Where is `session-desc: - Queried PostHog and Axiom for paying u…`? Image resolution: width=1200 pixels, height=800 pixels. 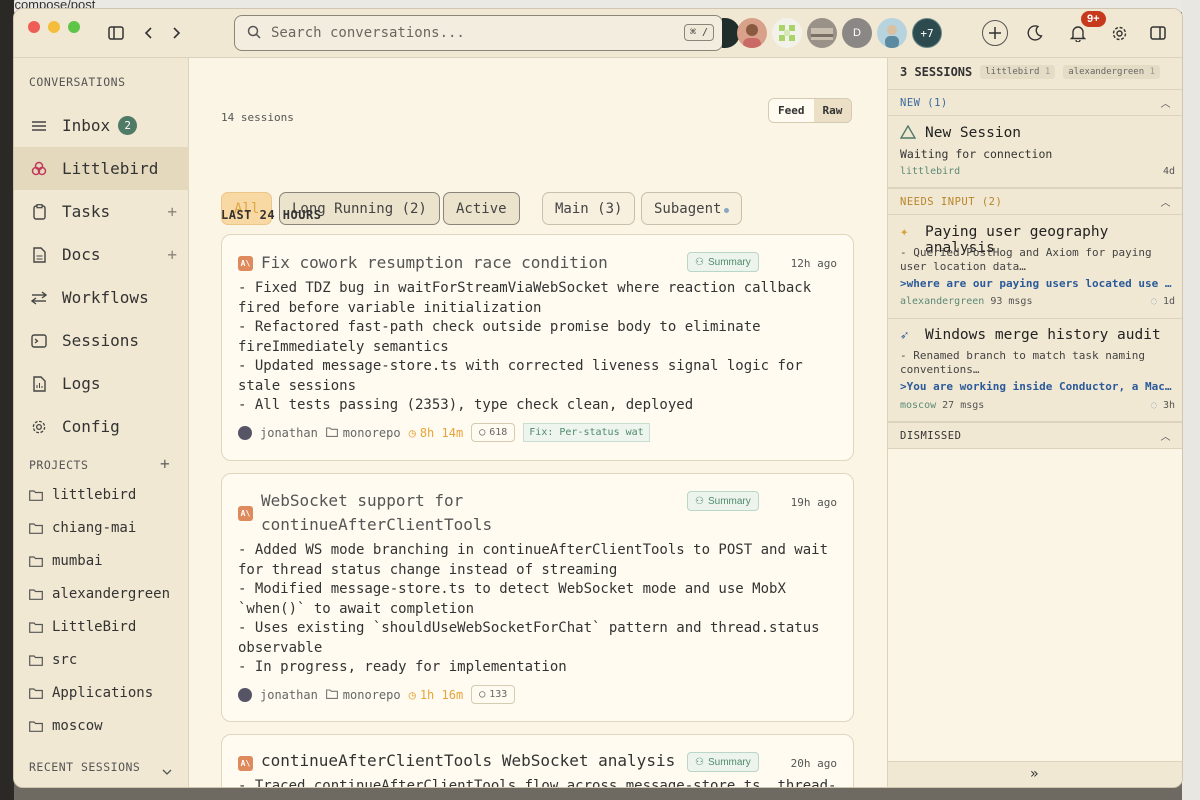
session-desc: - Queried PostHog and Axiom for paying u… is located at coordinates (1026, 259).